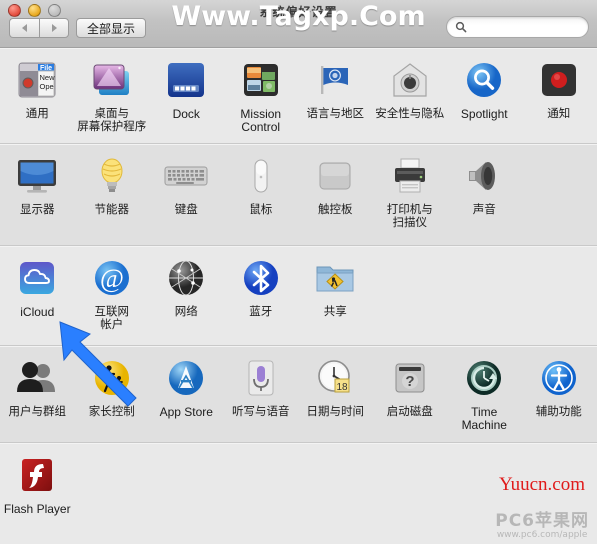 This screenshot has height=544, width=597. I want to click on general-icon: File New Ope, so click(37, 80).